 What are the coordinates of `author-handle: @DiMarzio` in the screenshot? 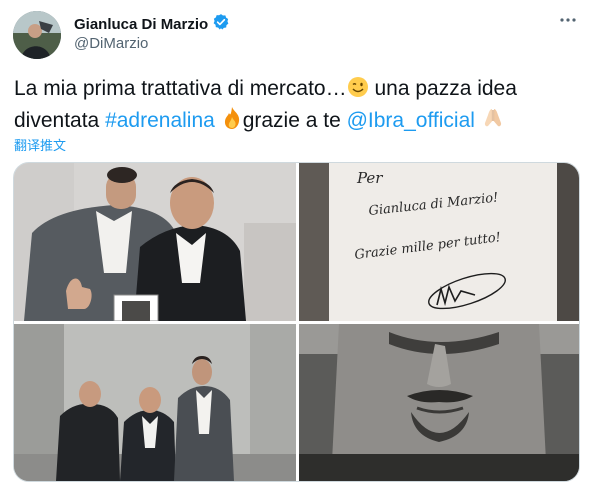 It's located at (111, 43).